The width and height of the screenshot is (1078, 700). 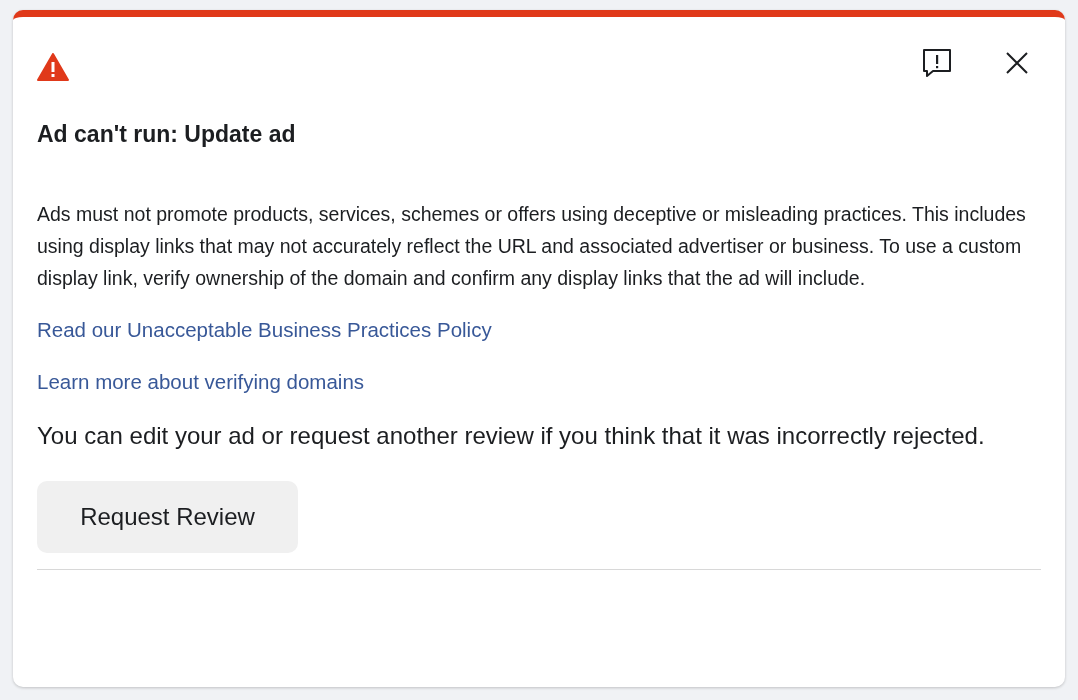 I want to click on review-note: You can edit your ad or request another review if you think that it was incorrectly rejected., so click(x=511, y=436).